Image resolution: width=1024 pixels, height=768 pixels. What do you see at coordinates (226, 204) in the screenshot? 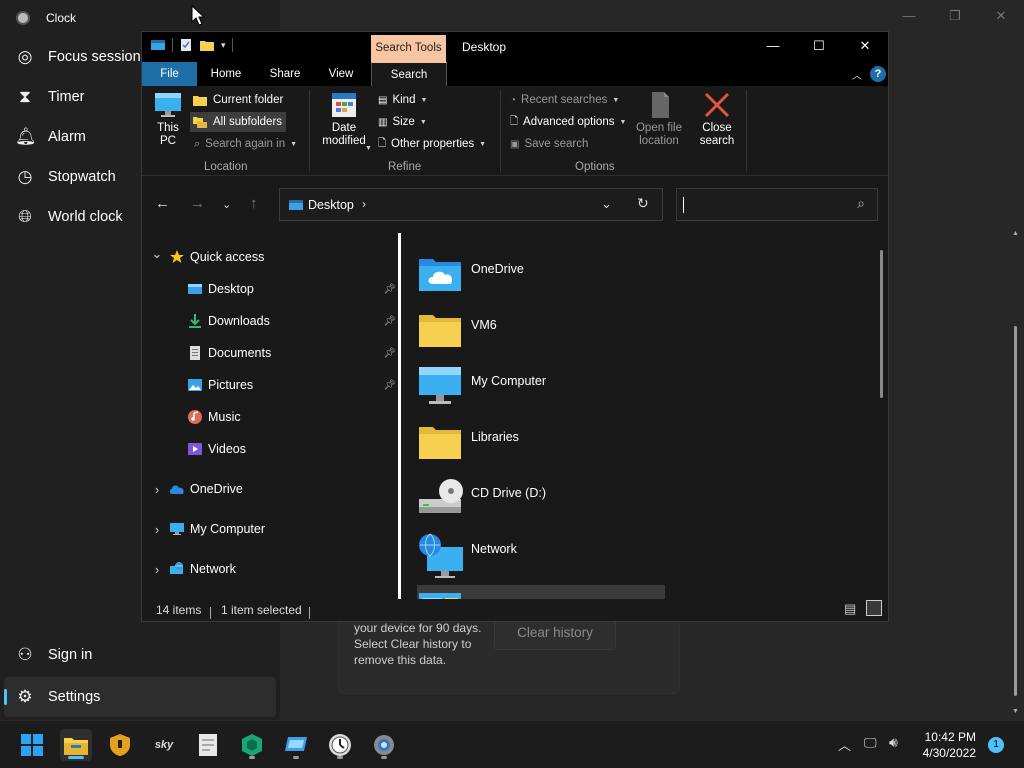
I see `recent-locations-chevron-icon: ⌄` at bounding box center [226, 204].